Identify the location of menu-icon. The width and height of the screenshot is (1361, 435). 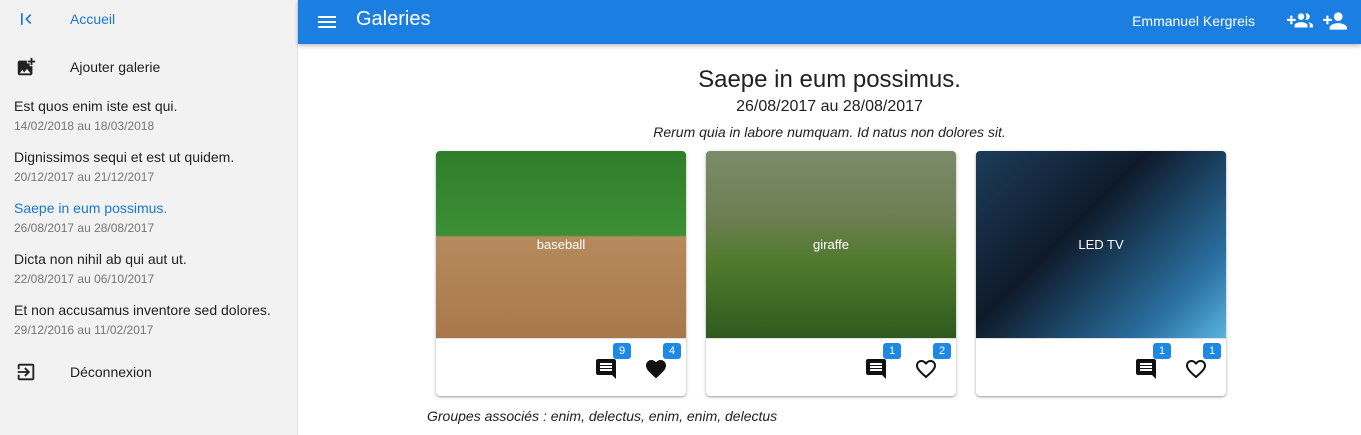
(327, 22).